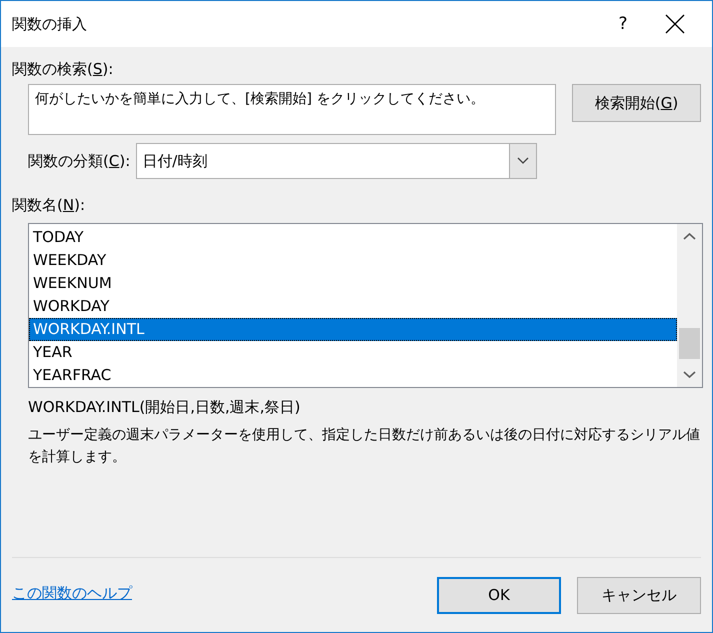  Describe the element at coordinates (165, 407) in the screenshot. I see `function-syntax: WORKDAY.INTL(開始日,日数,週末,祭日)` at that location.